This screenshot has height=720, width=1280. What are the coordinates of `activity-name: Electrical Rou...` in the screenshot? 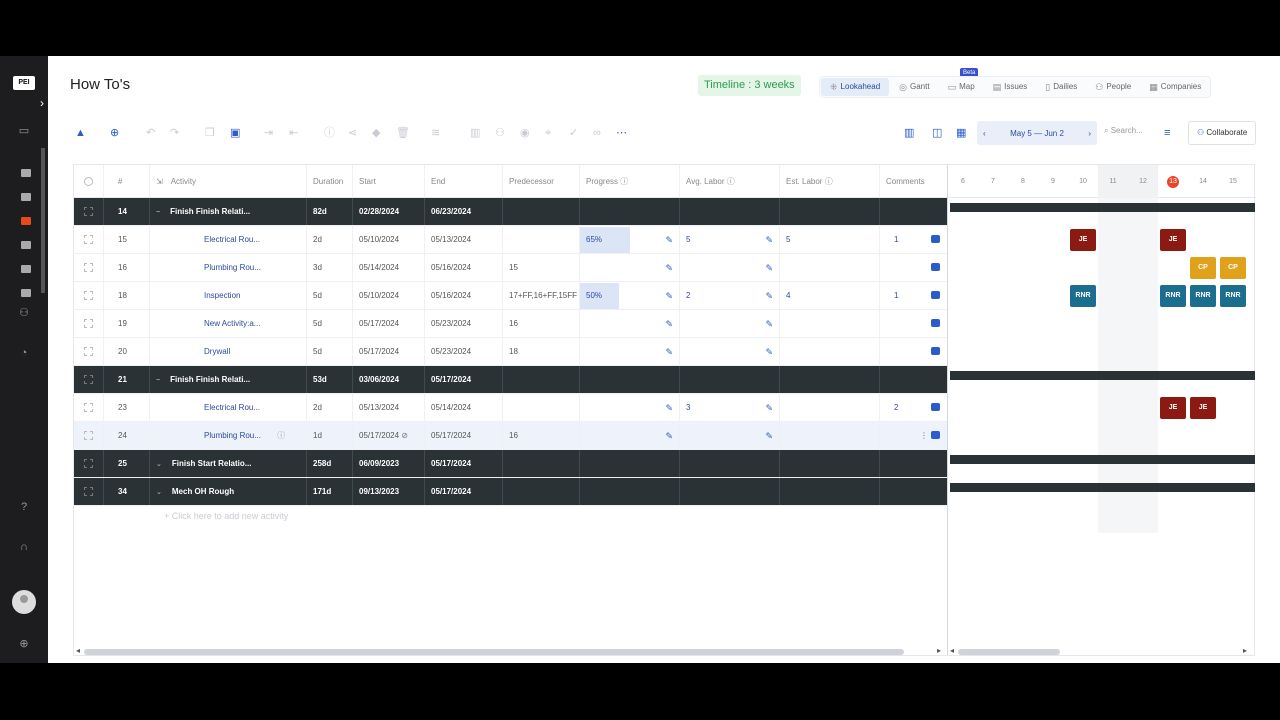 It's located at (228, 407).